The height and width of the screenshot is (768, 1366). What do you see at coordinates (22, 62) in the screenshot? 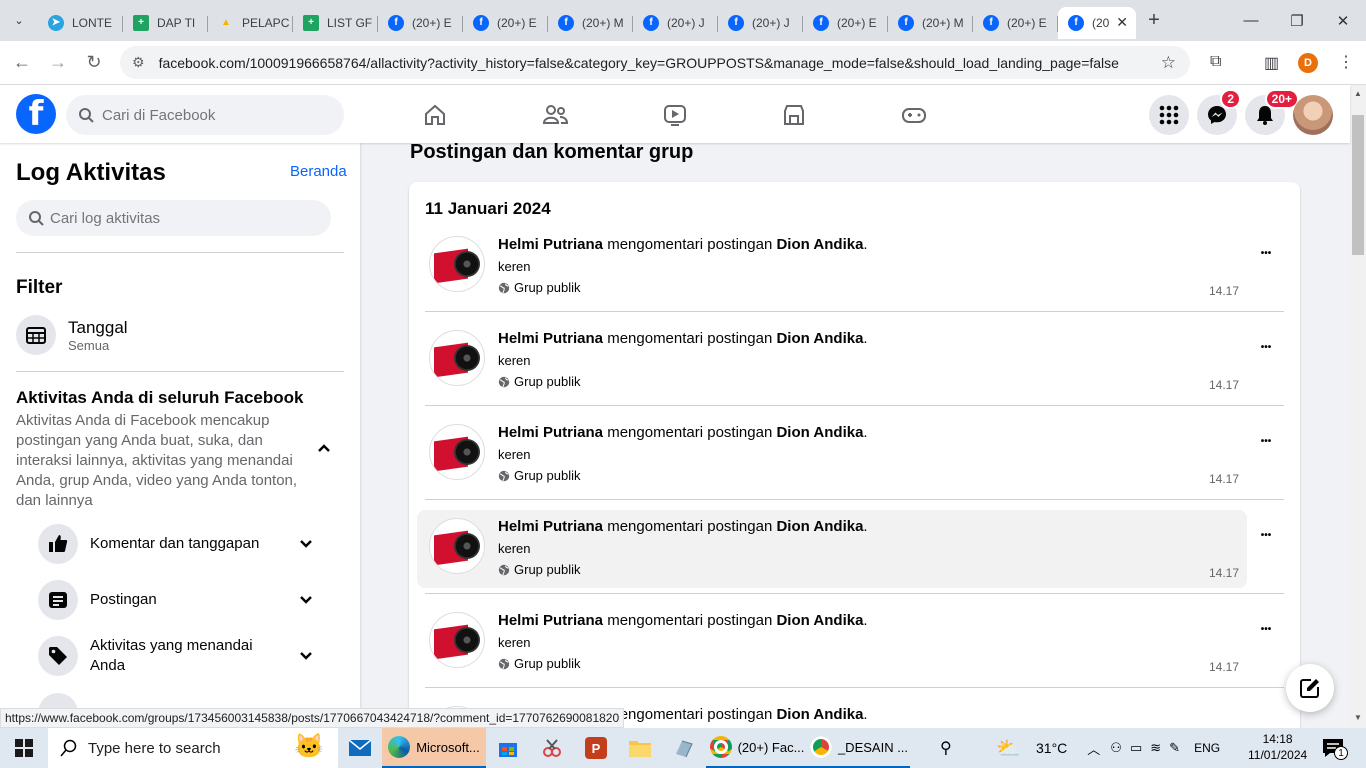
I see `back-icon: ←` at bounding box center [22, 62].